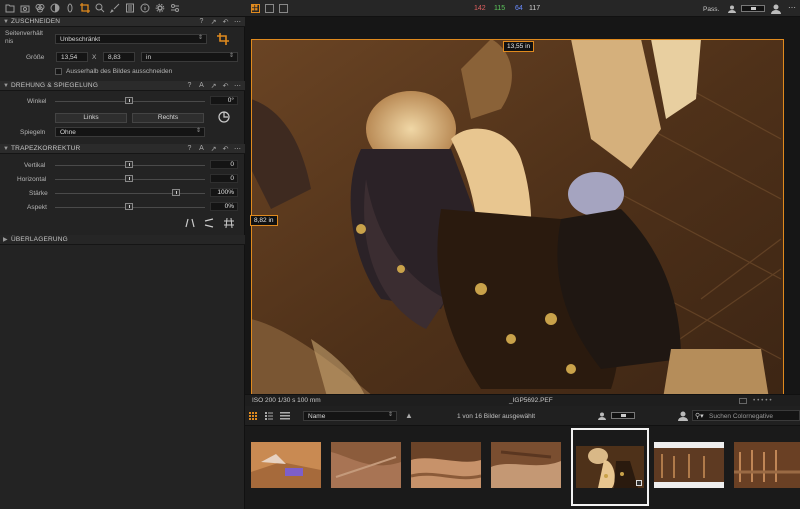 This screenshot has height=509, width=800. What do you see at coordinates (122, 240) in the screenshot?
I see `overlay-section-header: ▶ ÜBERLAGERUNG` at bounding box center [122, 240].